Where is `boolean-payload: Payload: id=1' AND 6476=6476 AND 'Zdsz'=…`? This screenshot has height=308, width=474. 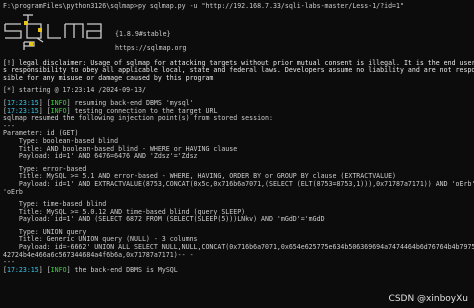 boolean-payload: Payload: id=1' AND 6476=6476 AND 'Zdsz'=… is located at coordinates (100, 156).